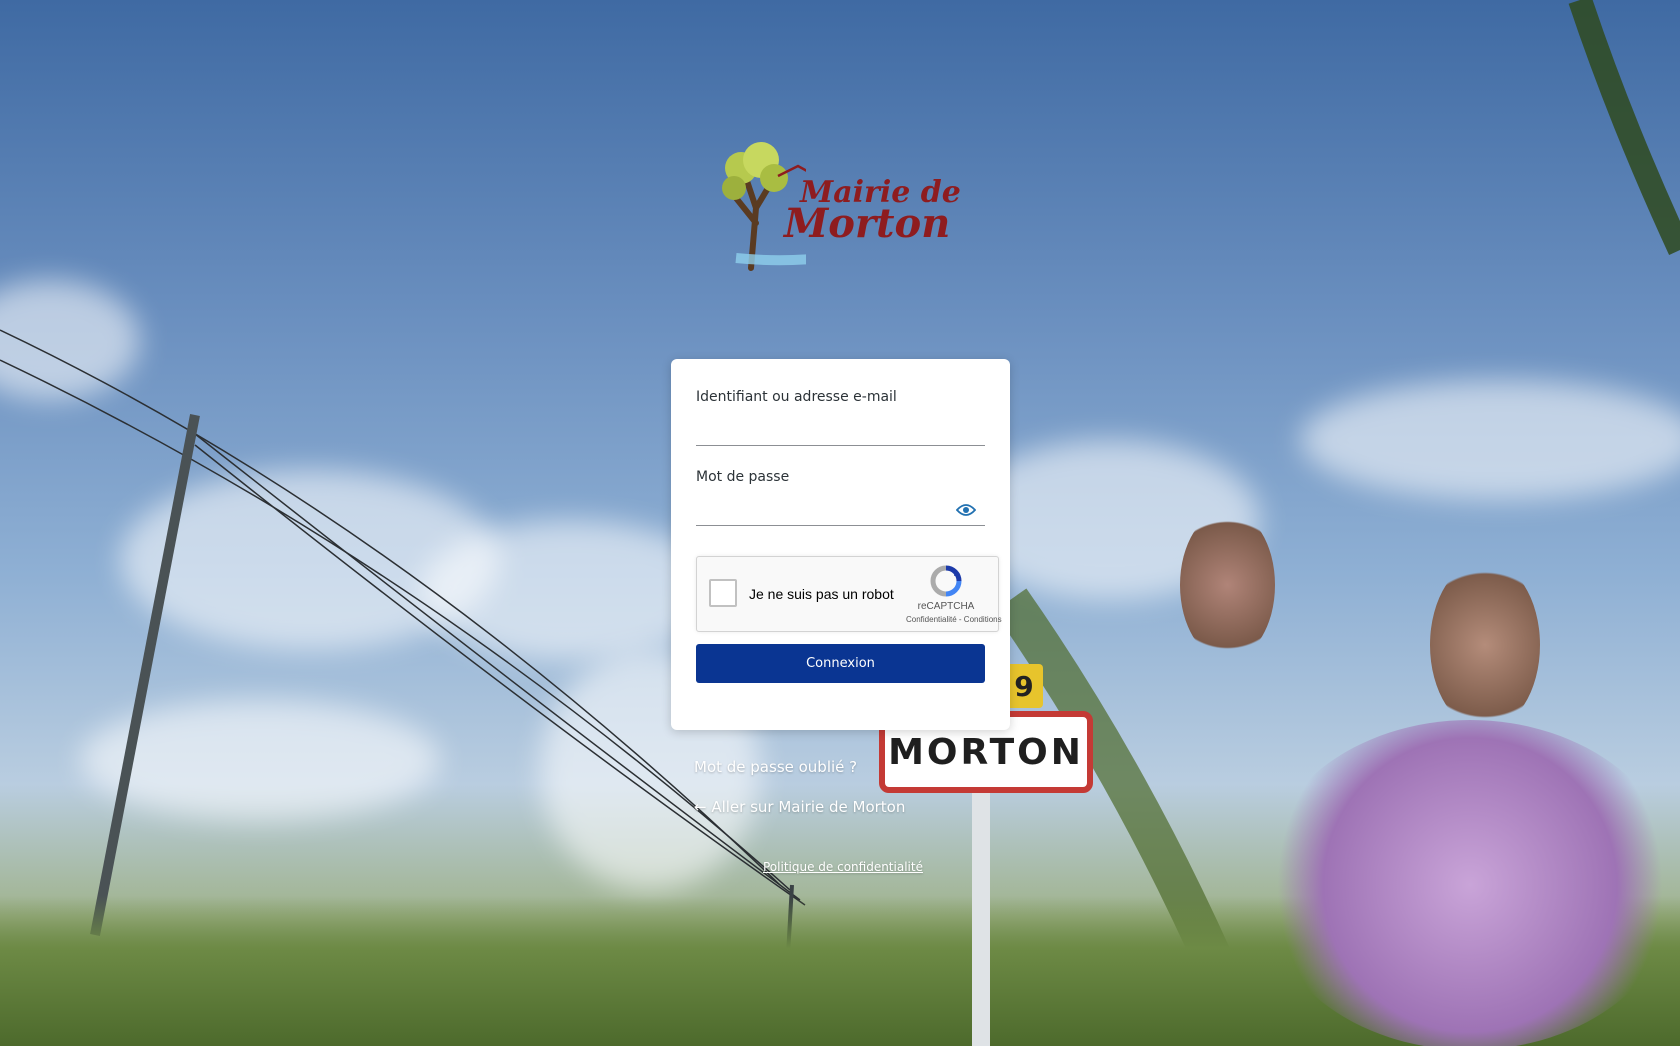  What do you see at coordinates (840, 430) in the screenshot?
I see `username-input` at bounding box center [840, 430].